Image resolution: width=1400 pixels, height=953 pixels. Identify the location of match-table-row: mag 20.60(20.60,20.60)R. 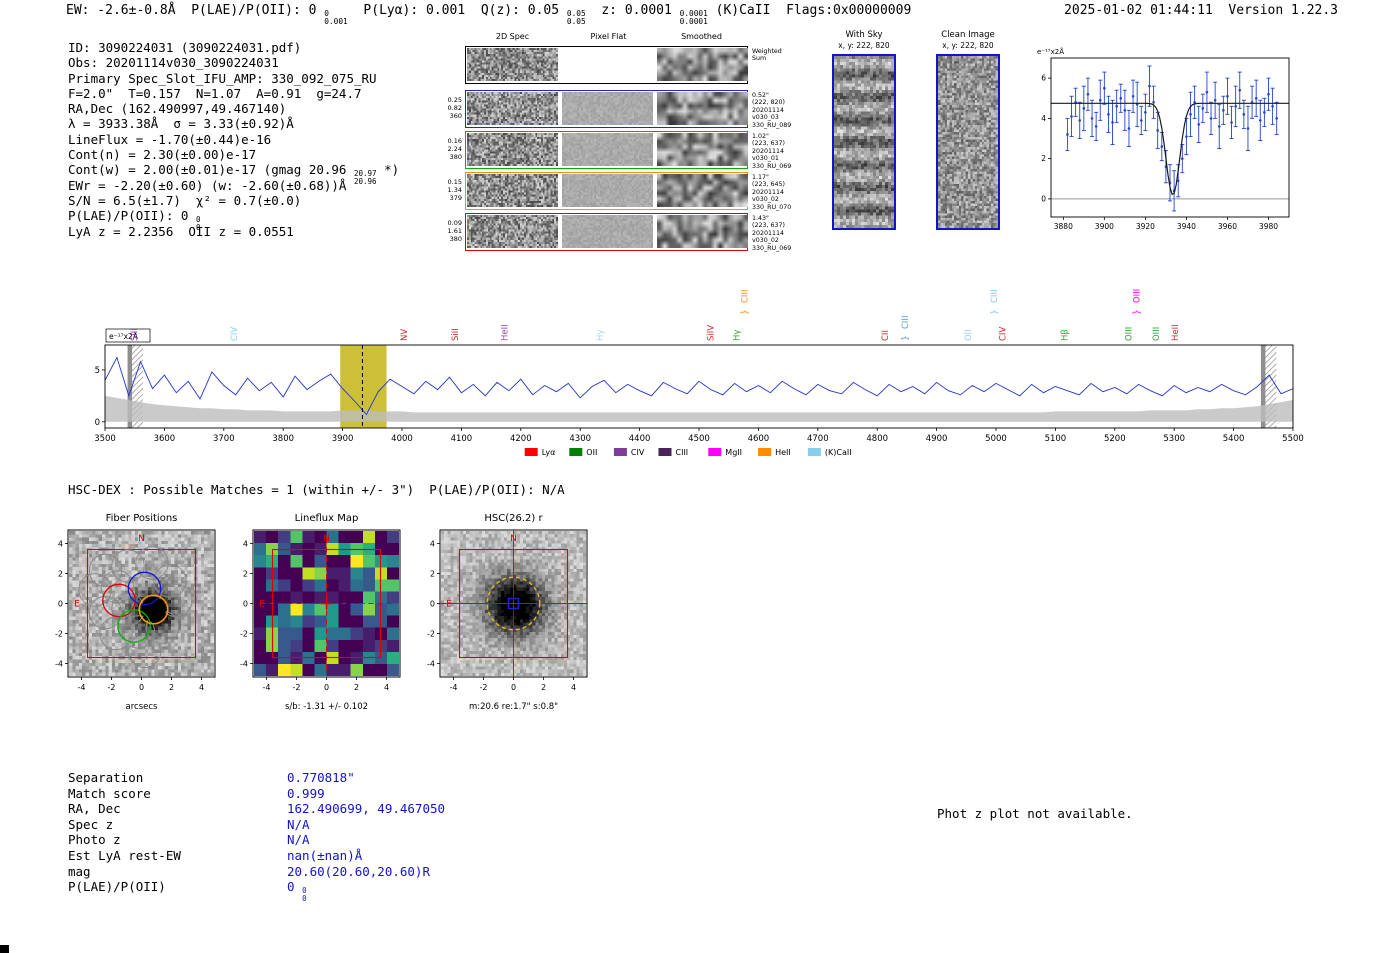
(256, 872).